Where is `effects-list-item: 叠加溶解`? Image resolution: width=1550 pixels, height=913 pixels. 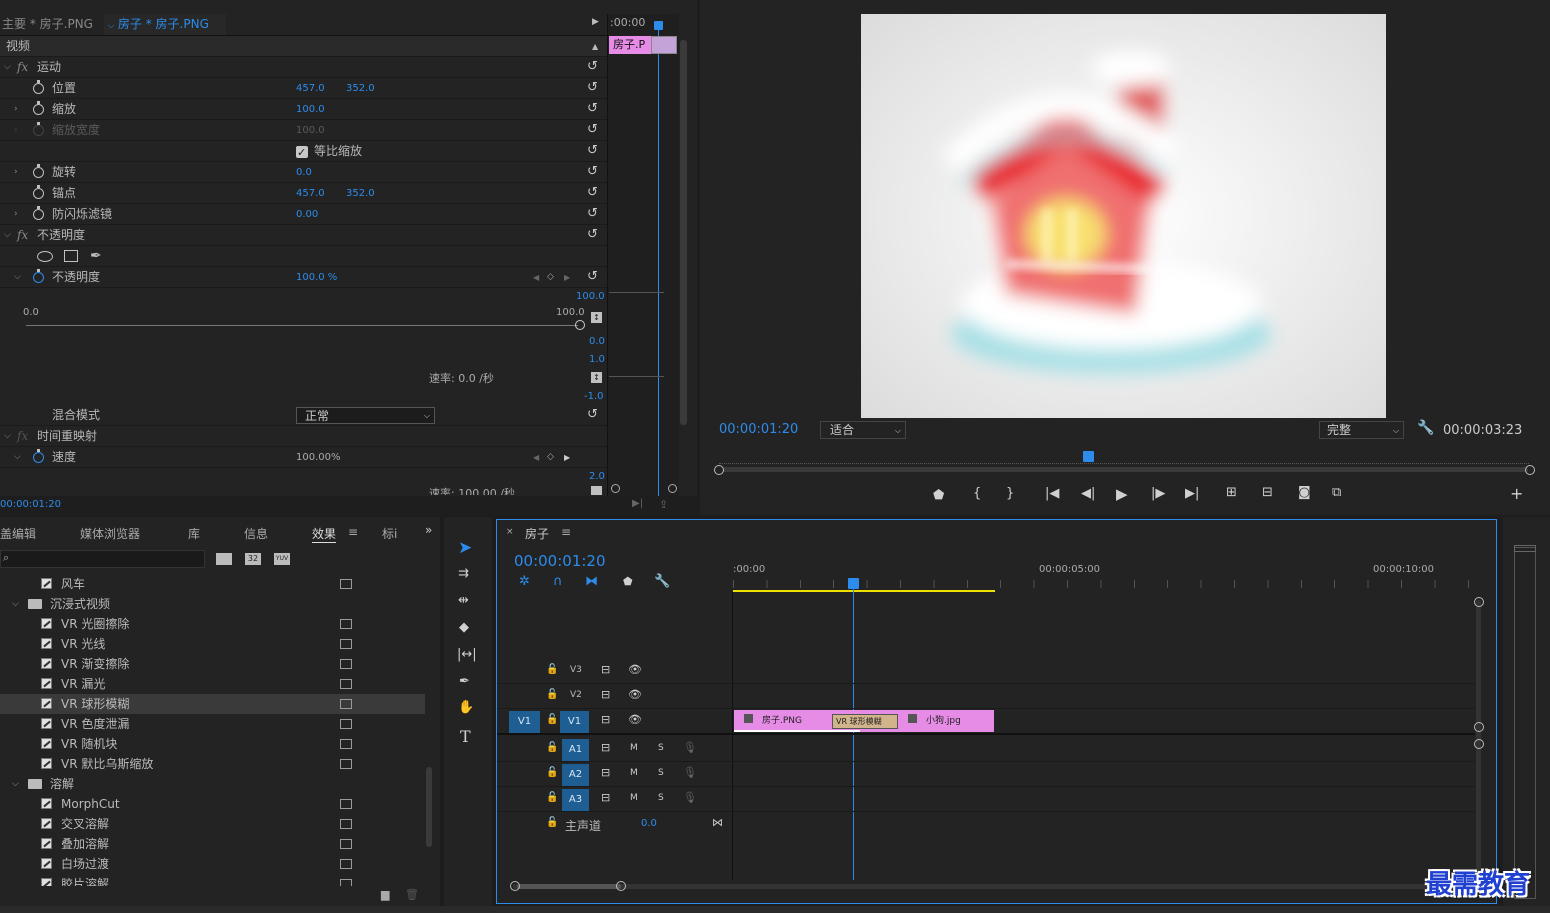 effects-list-item: 叠加溶解 is located at coordinates (212, 844).